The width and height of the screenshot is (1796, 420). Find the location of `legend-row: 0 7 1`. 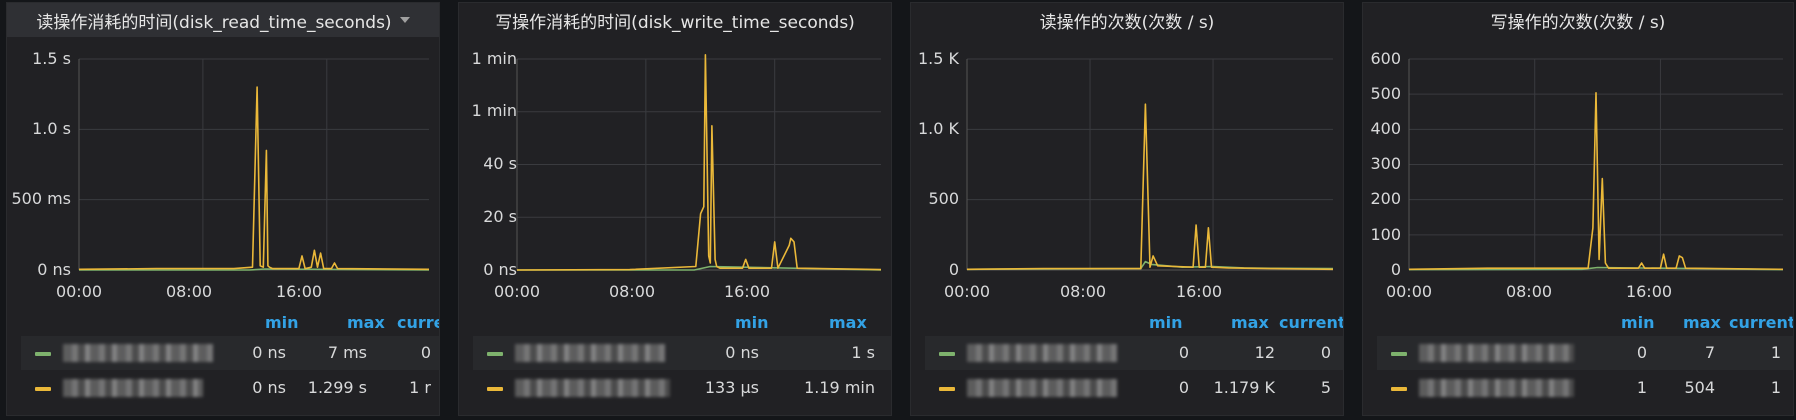

legend-row: 0 7 1 is located at coordinates (1585, 353).